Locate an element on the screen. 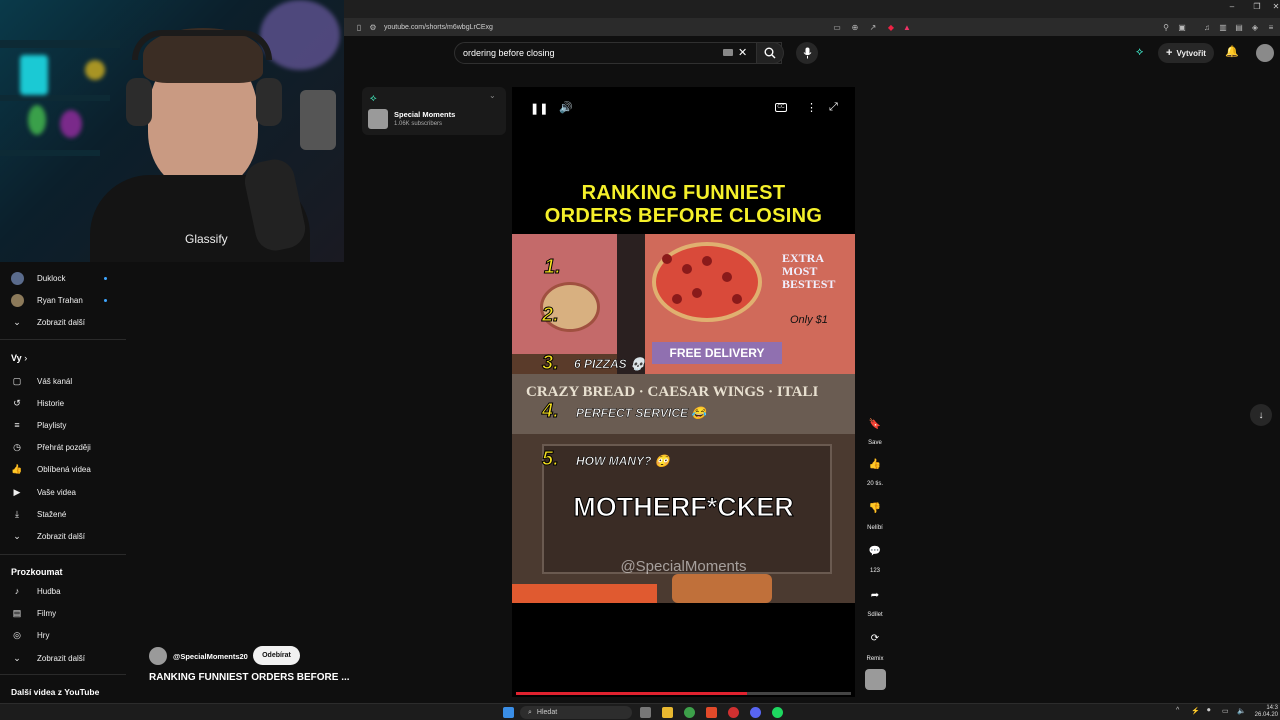  fullscreen-icon: ⤢ is located at coordinates (833, 107).